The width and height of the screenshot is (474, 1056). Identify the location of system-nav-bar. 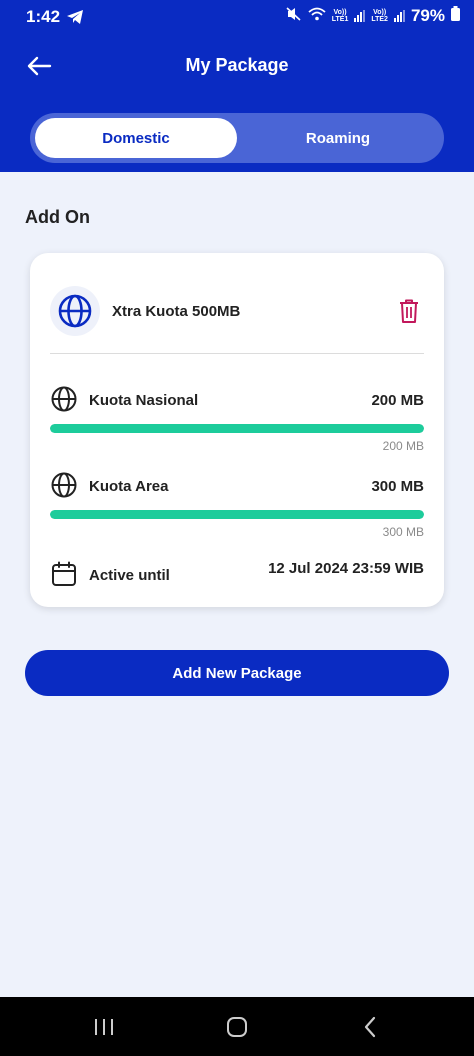
(237, 1026).